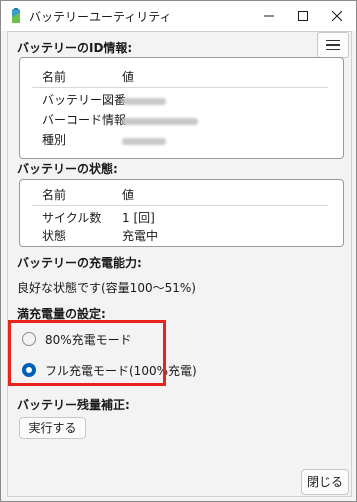 This screenshot has width=357, height=502. I want to click on title-bar: バッテリーユーティリティ, so click(178, 16).